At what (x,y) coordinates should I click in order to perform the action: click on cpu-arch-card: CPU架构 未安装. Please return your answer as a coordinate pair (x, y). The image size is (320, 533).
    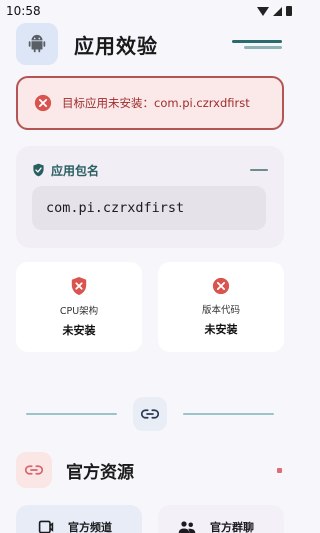
    Looking at the image, I should click on (79, 307).